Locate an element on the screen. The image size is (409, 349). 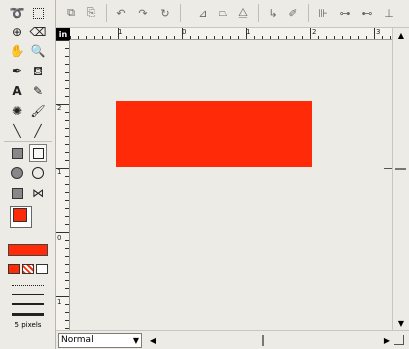
lasso-icon: ➰ is located at coordinates (17, 13).